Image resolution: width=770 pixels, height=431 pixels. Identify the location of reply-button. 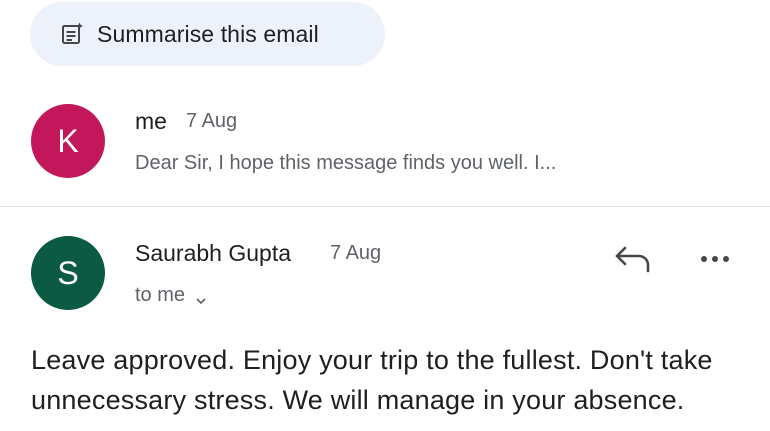
(634, 259).